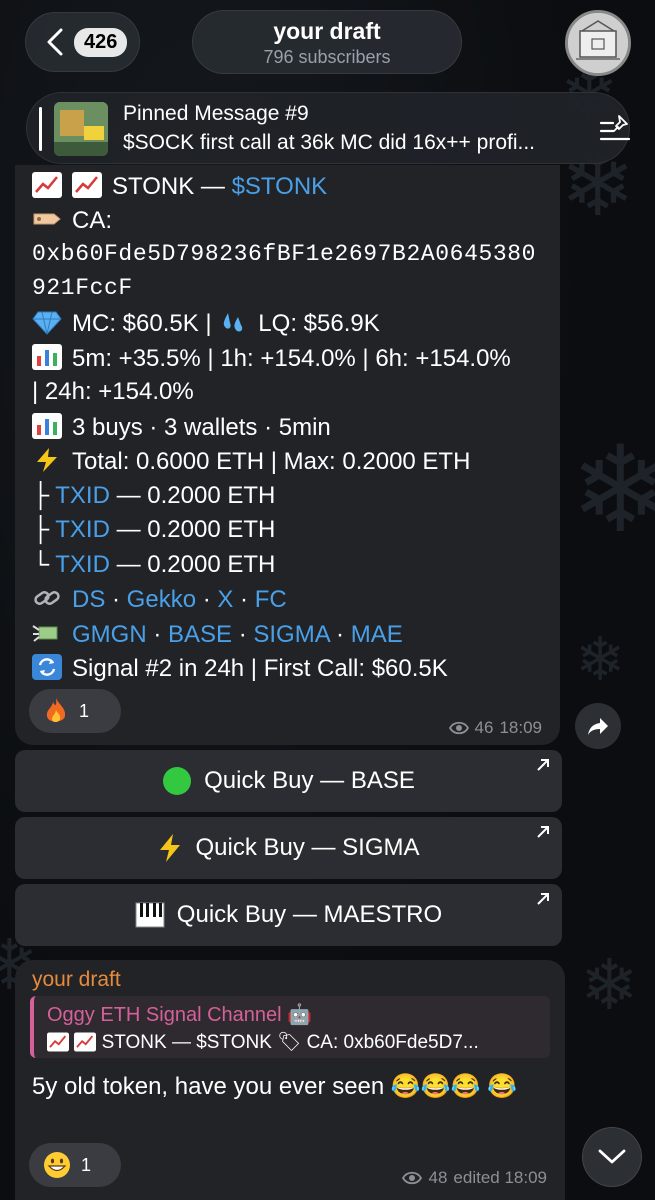 Image resolution: width=655 pixels, height=1200 pixels. What do you see at coordinates (40, 129) in the screenshot?
I see `pin-indicator` at bounding box center [40, 129].